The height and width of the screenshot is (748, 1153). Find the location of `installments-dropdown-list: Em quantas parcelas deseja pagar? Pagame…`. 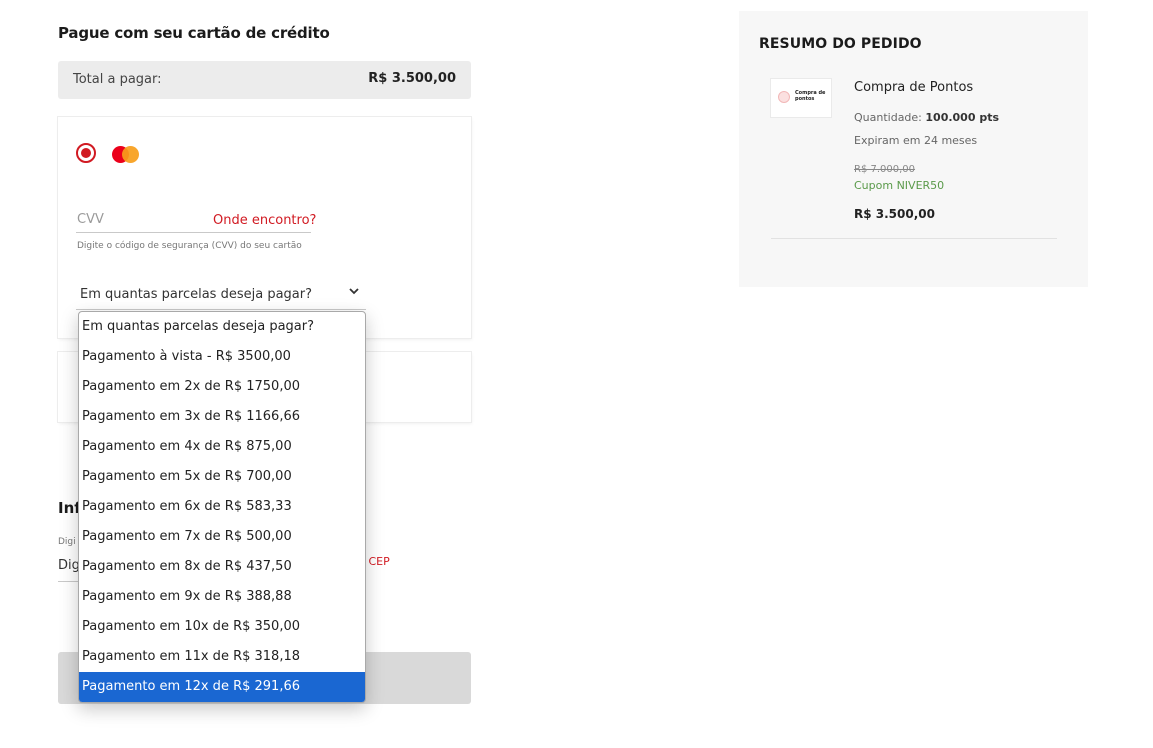

installments-dropdown-list: Em quantas parcelas deseja pagar? Pagame… is located at coordinates (222, 507).